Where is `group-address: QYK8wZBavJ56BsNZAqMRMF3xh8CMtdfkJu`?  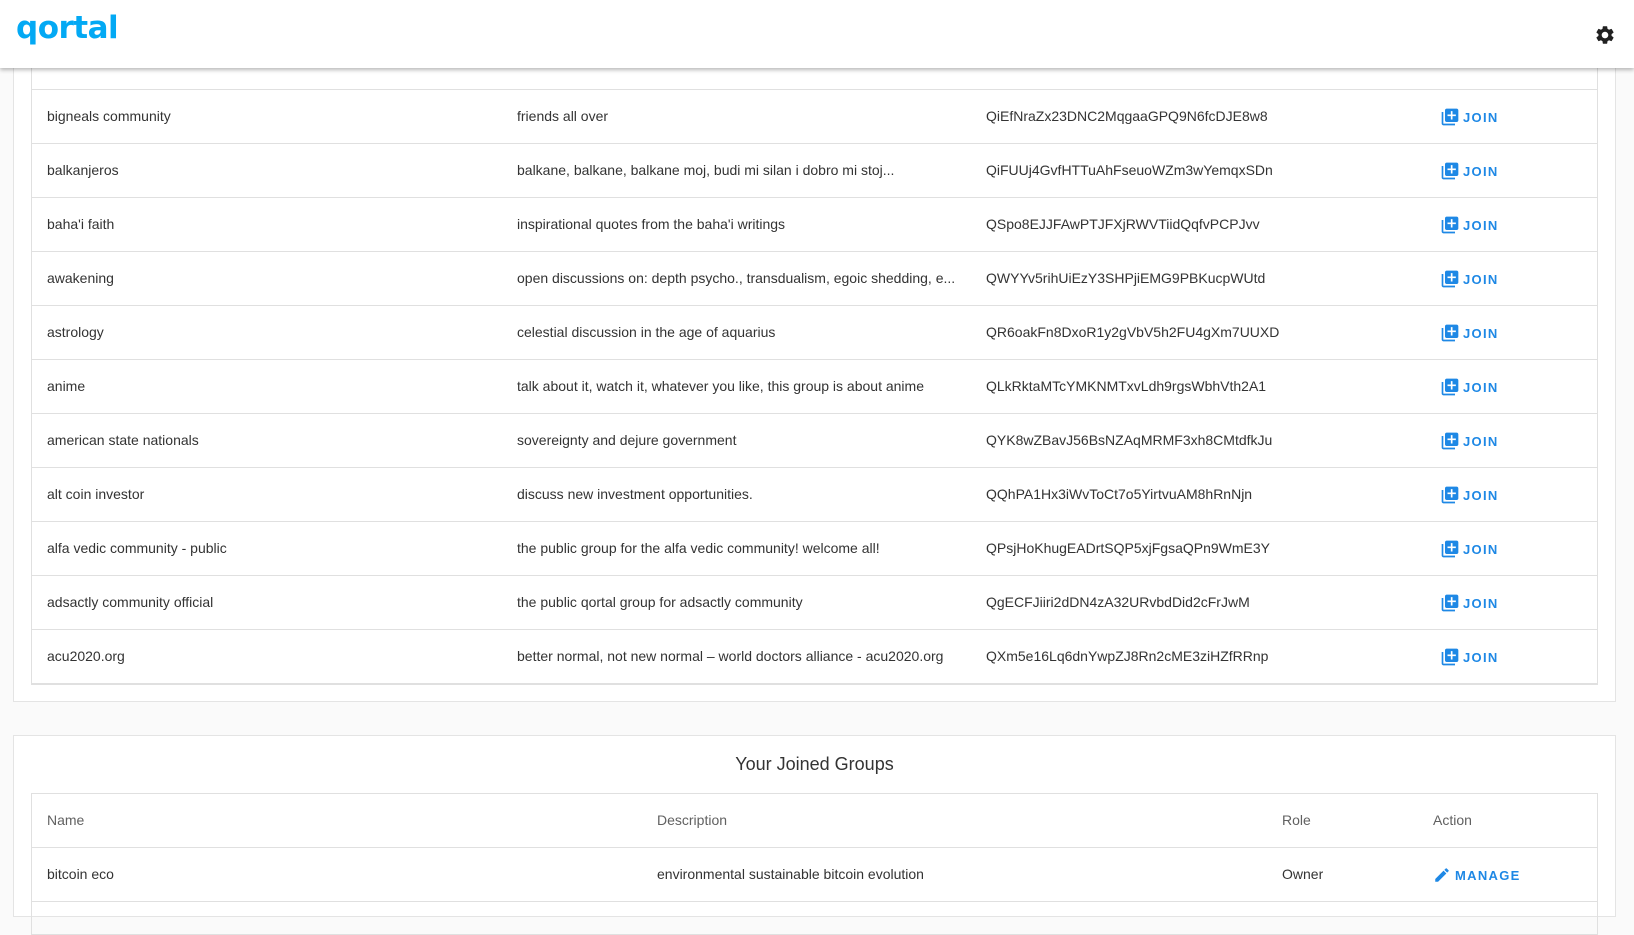
group-address: QYK8wZBavJ56BsNZAqMRMF3xh8CMtdfkJu is located at coordinates (1129, 440).